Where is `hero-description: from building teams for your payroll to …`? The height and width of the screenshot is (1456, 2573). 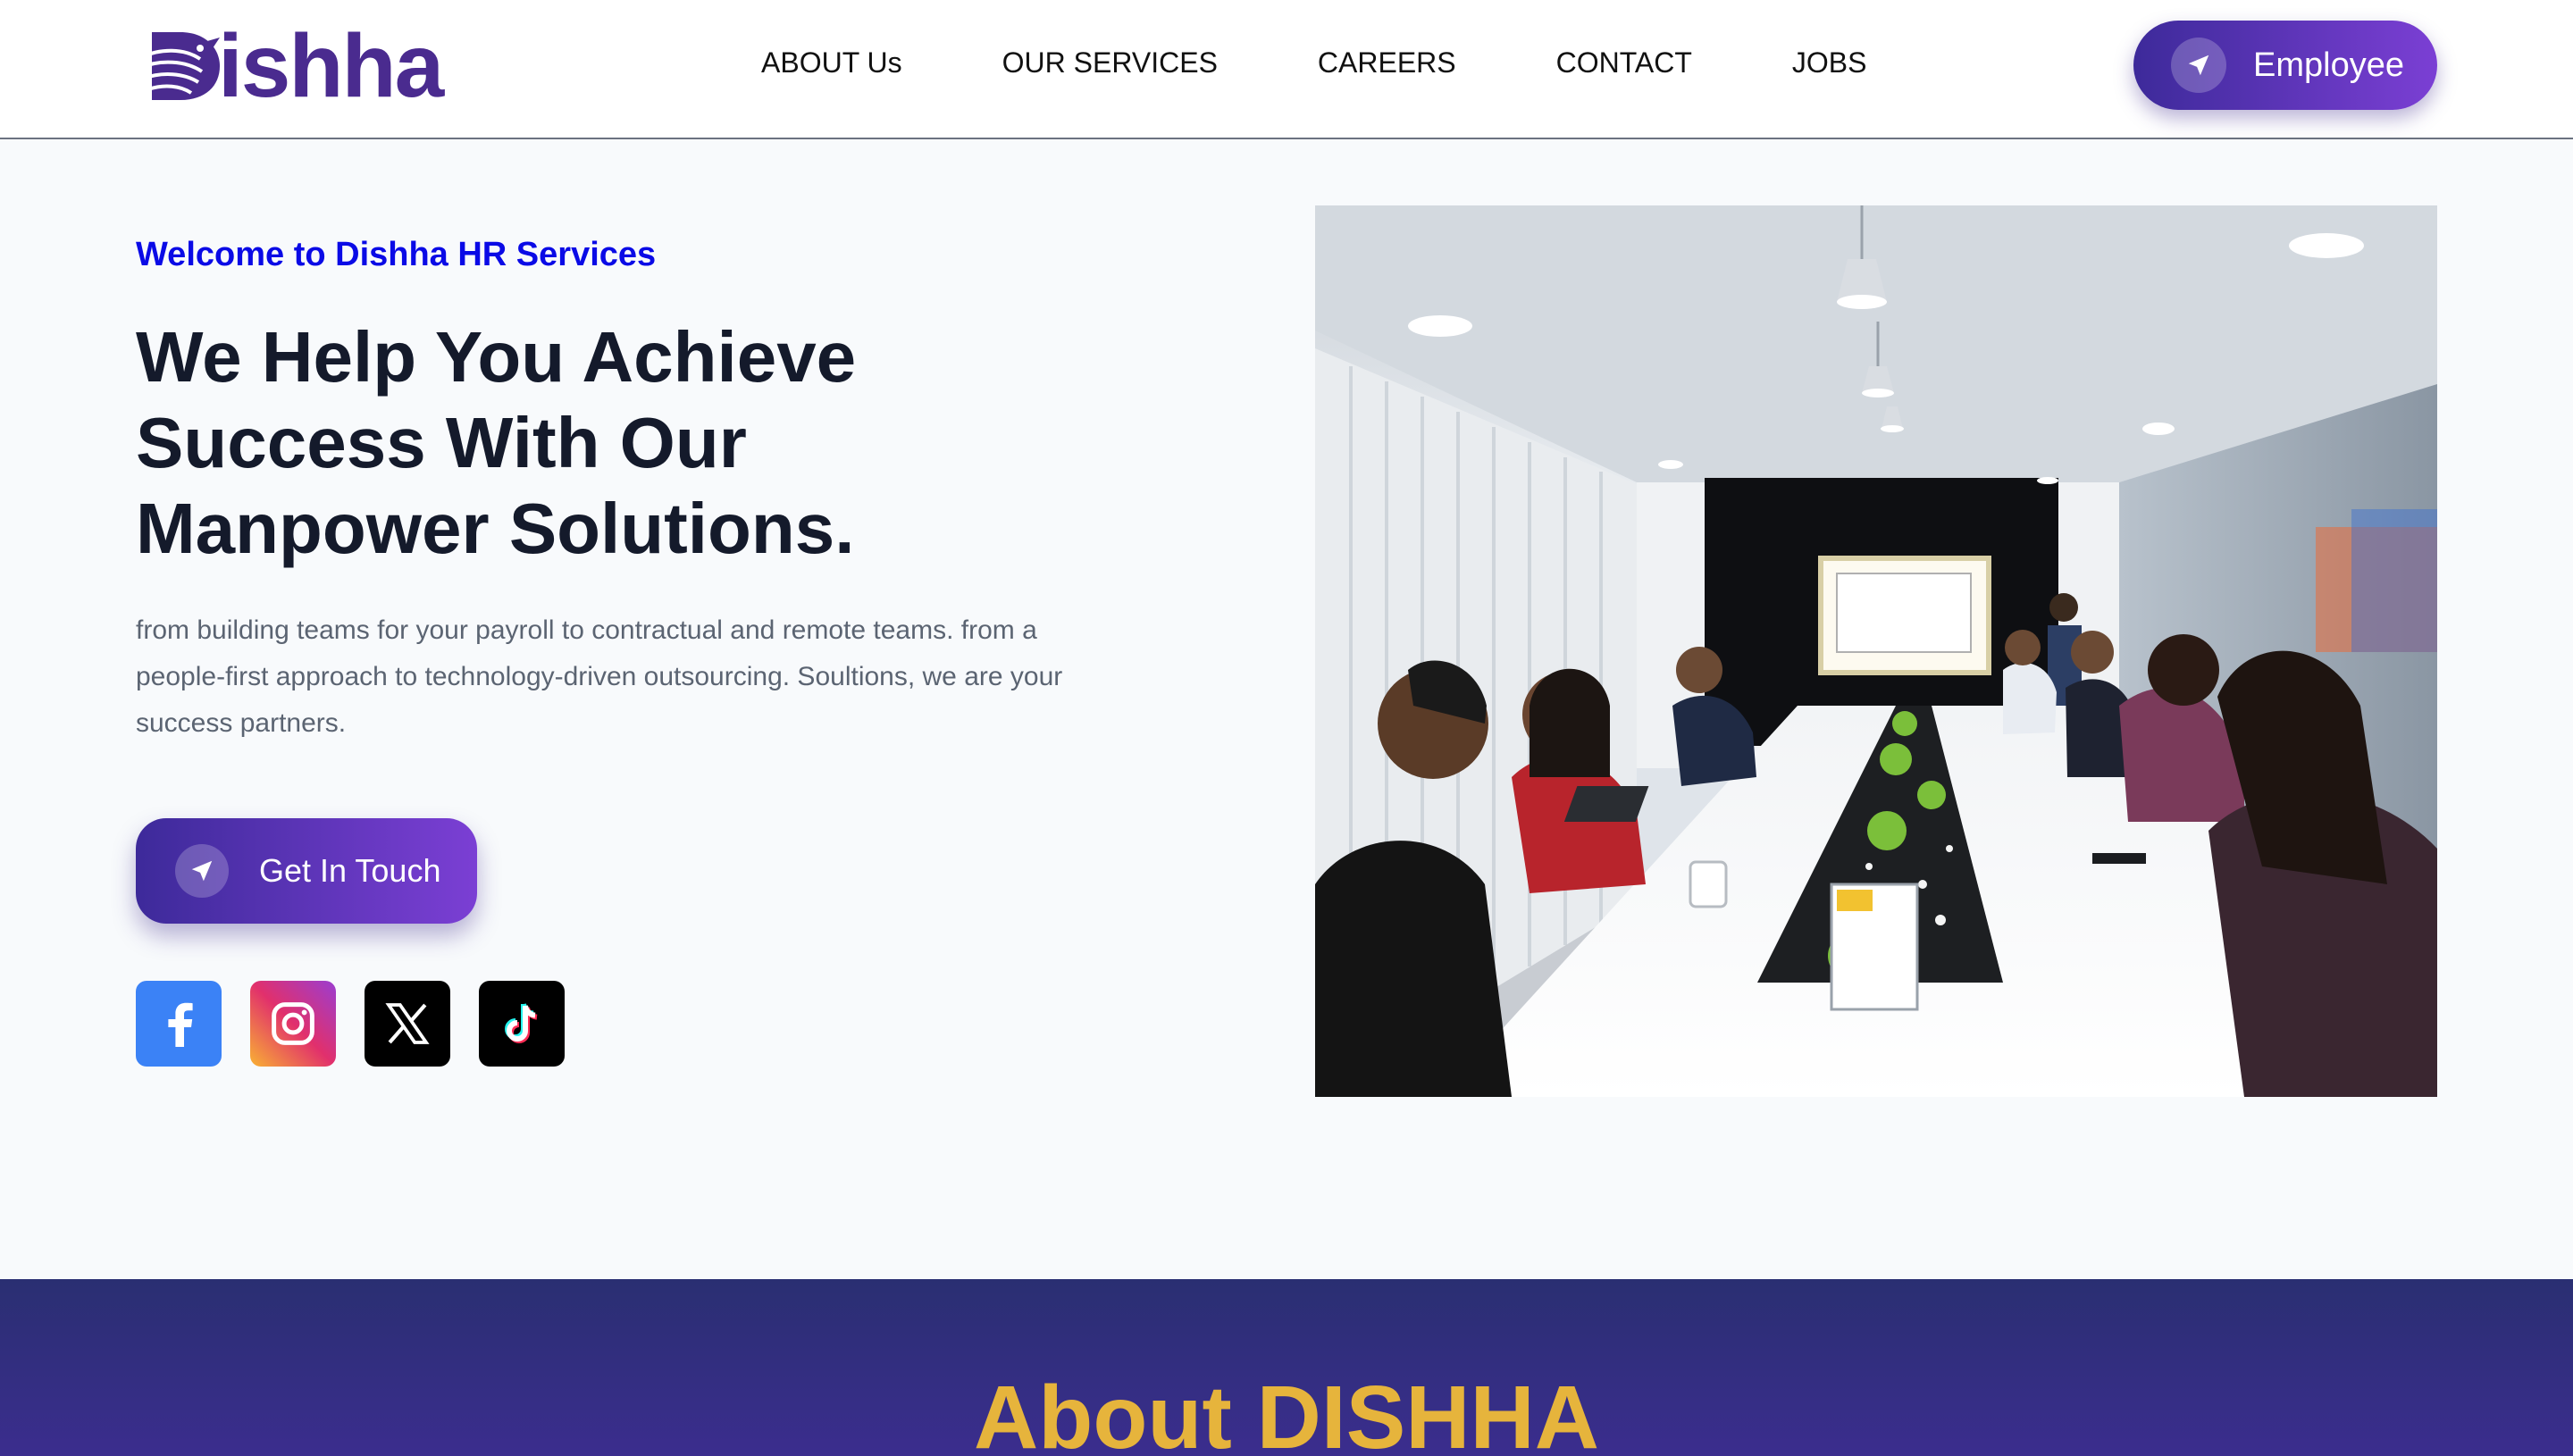
hero-description: from building teams for your payroll to … is located at coordinates (599, 676).